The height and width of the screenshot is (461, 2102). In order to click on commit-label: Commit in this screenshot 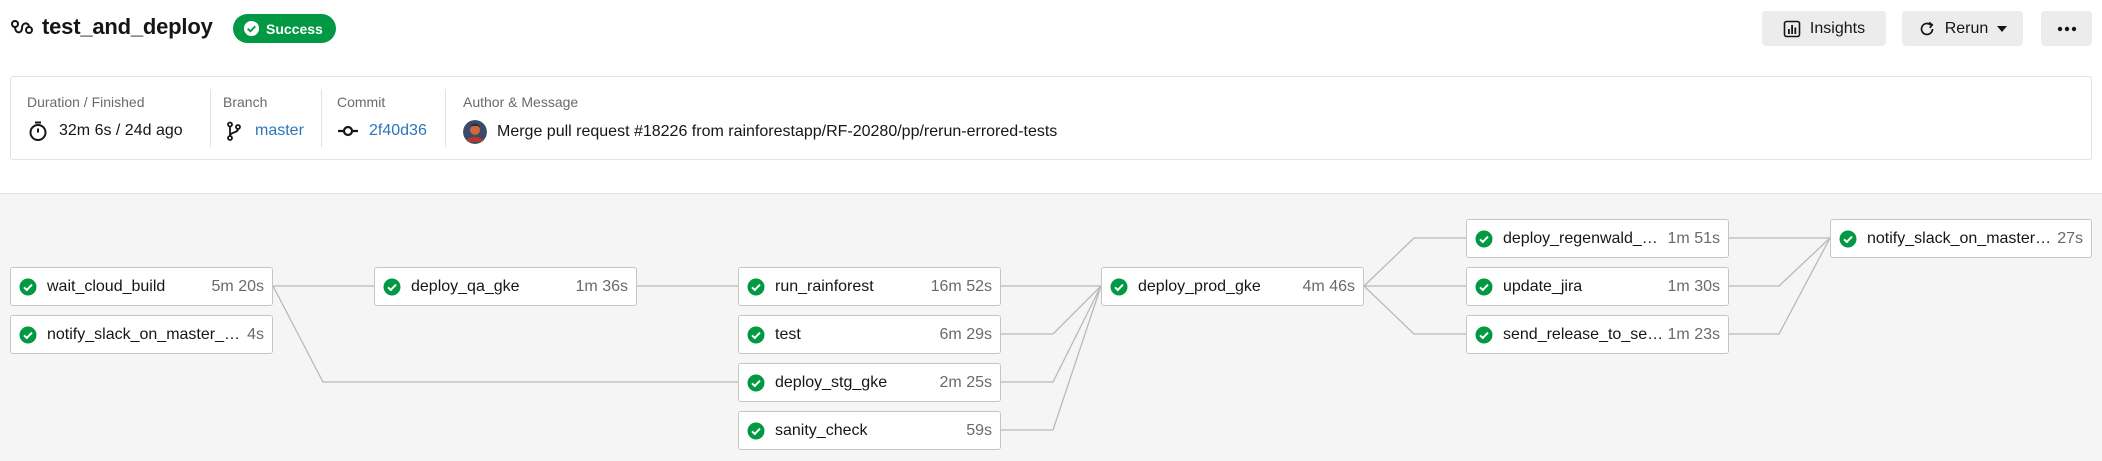, I will do `click(361, 102)`.